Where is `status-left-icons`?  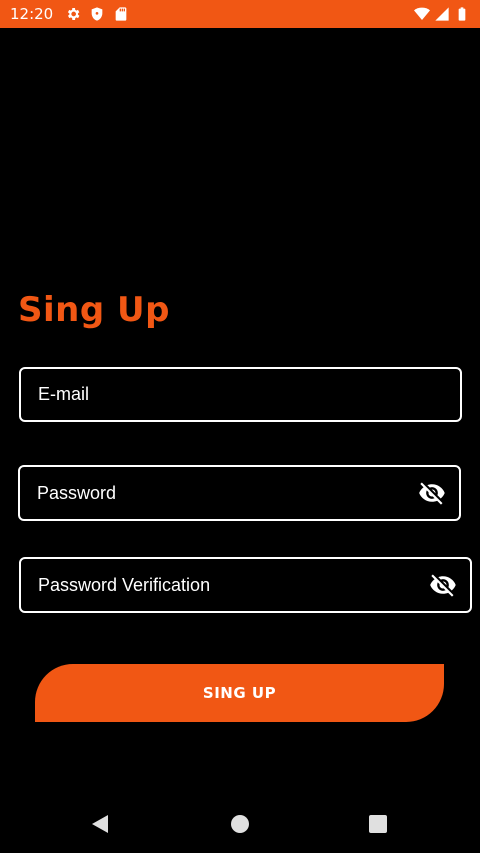 status-left-icons is located at coordinates (97, 14).